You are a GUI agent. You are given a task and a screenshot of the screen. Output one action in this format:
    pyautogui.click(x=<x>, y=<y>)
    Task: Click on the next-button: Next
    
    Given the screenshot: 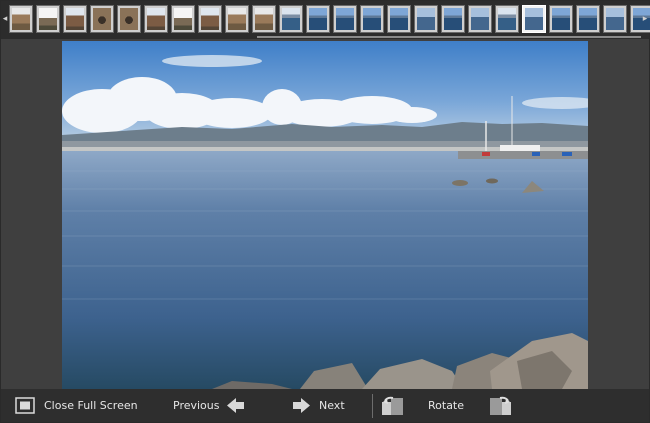 What is the action you would take?
    pyautogui.click(x=318, y=405)
    